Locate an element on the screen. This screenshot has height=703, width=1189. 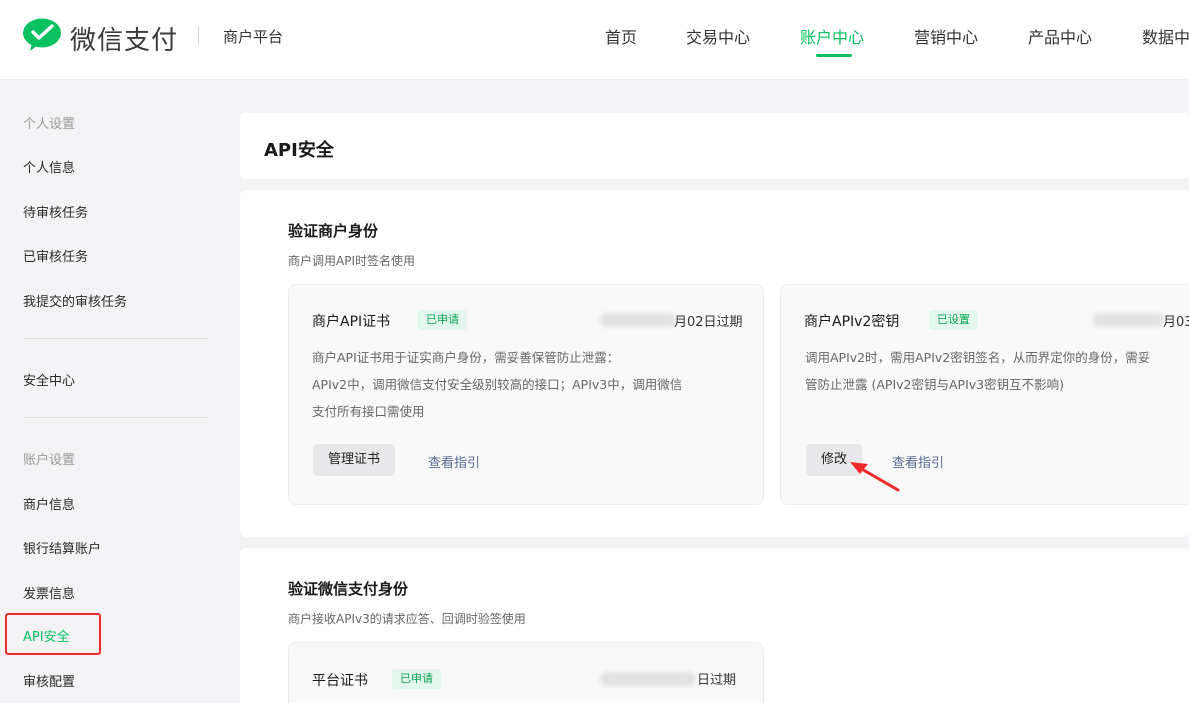
section-subtitle-verify-wechat: 商户接收APIv3的请求应答、回调时验签使用 is located at coordinates (407, 619).